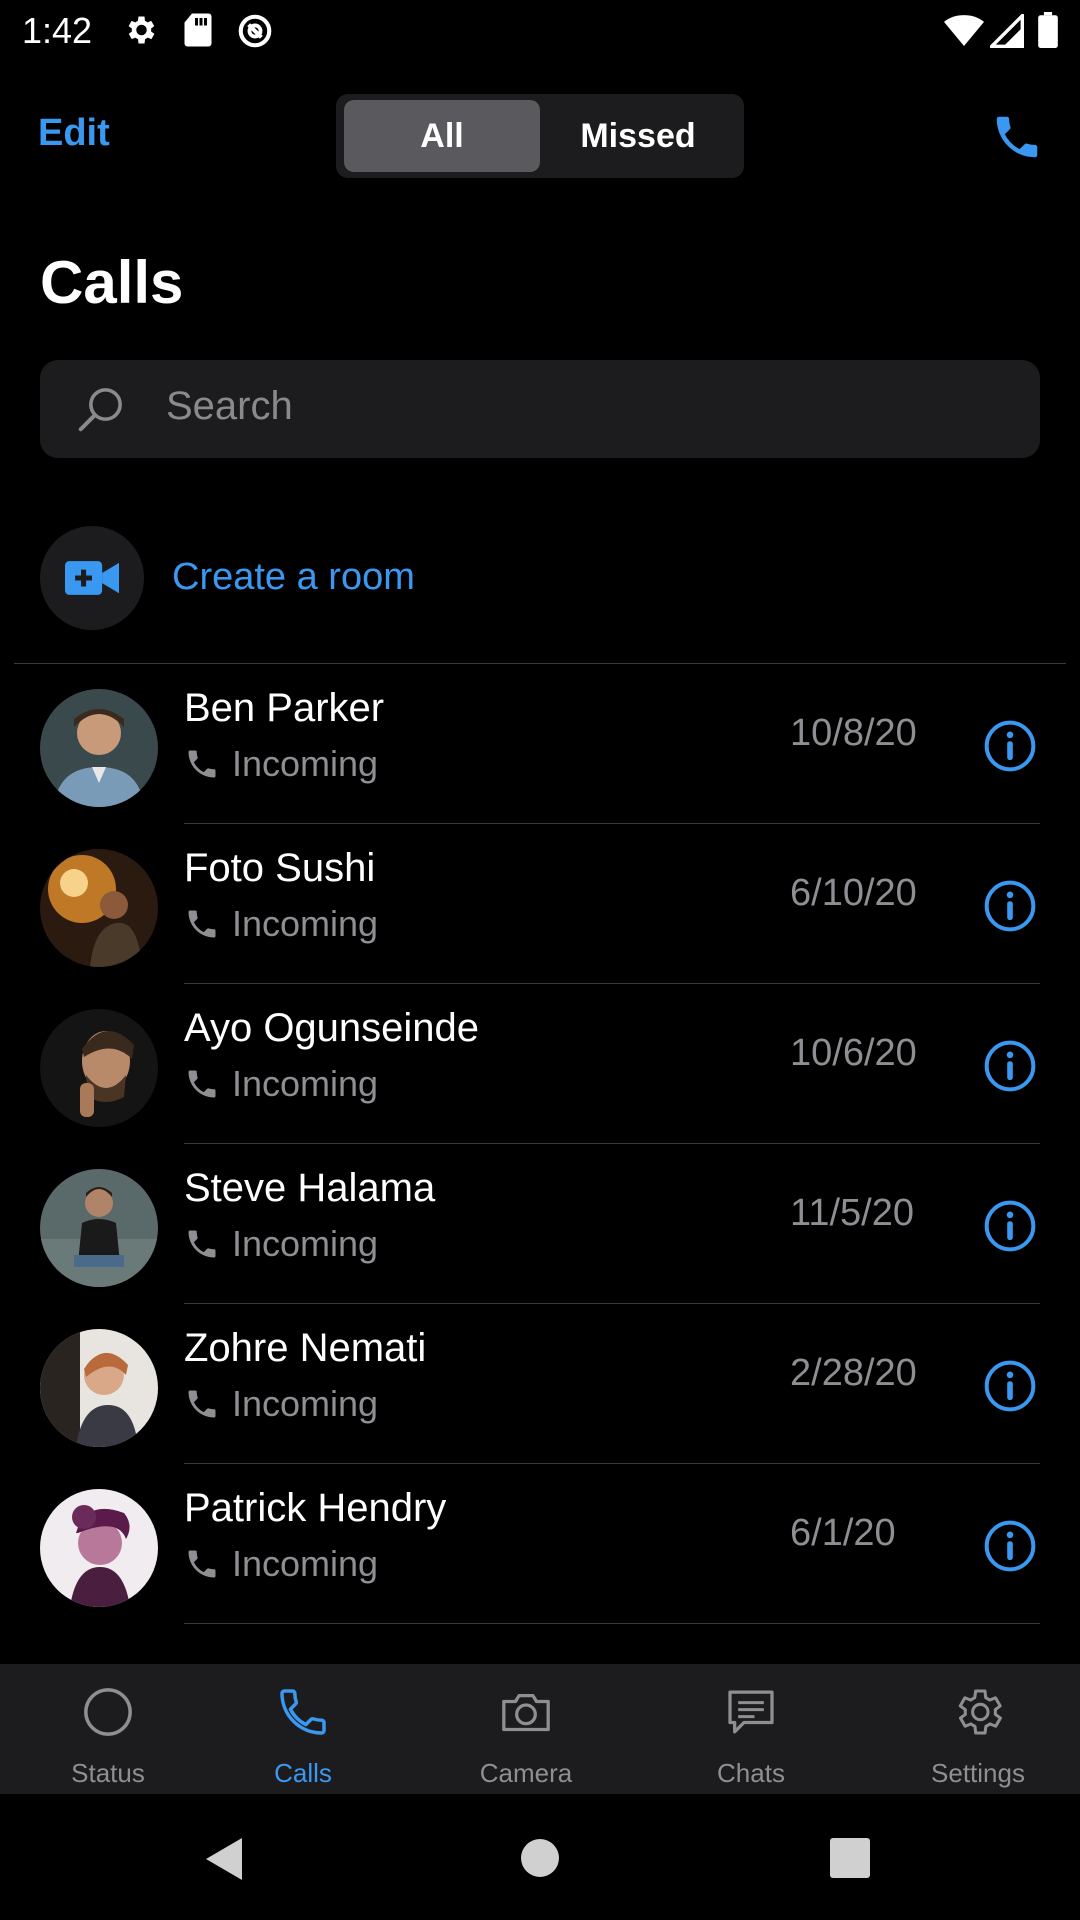 Image resolution: width=1080 pixels, height=1920 pixels. What do you see at coordinates (108, 1773) in the screenshot?
I see `tab-label: Status` at bounding box center [108, 1773].